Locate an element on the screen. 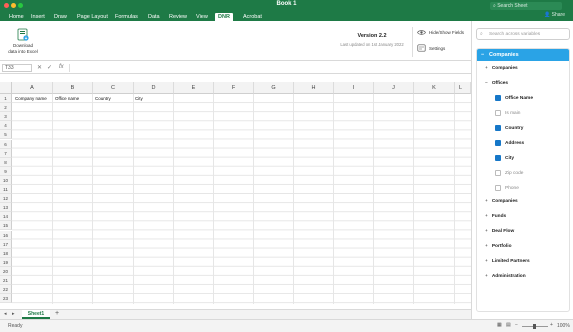 The width and height of the screenshot is (573, 332). page-layout-view-icon: ▤ is located at coordinates (508, 325).